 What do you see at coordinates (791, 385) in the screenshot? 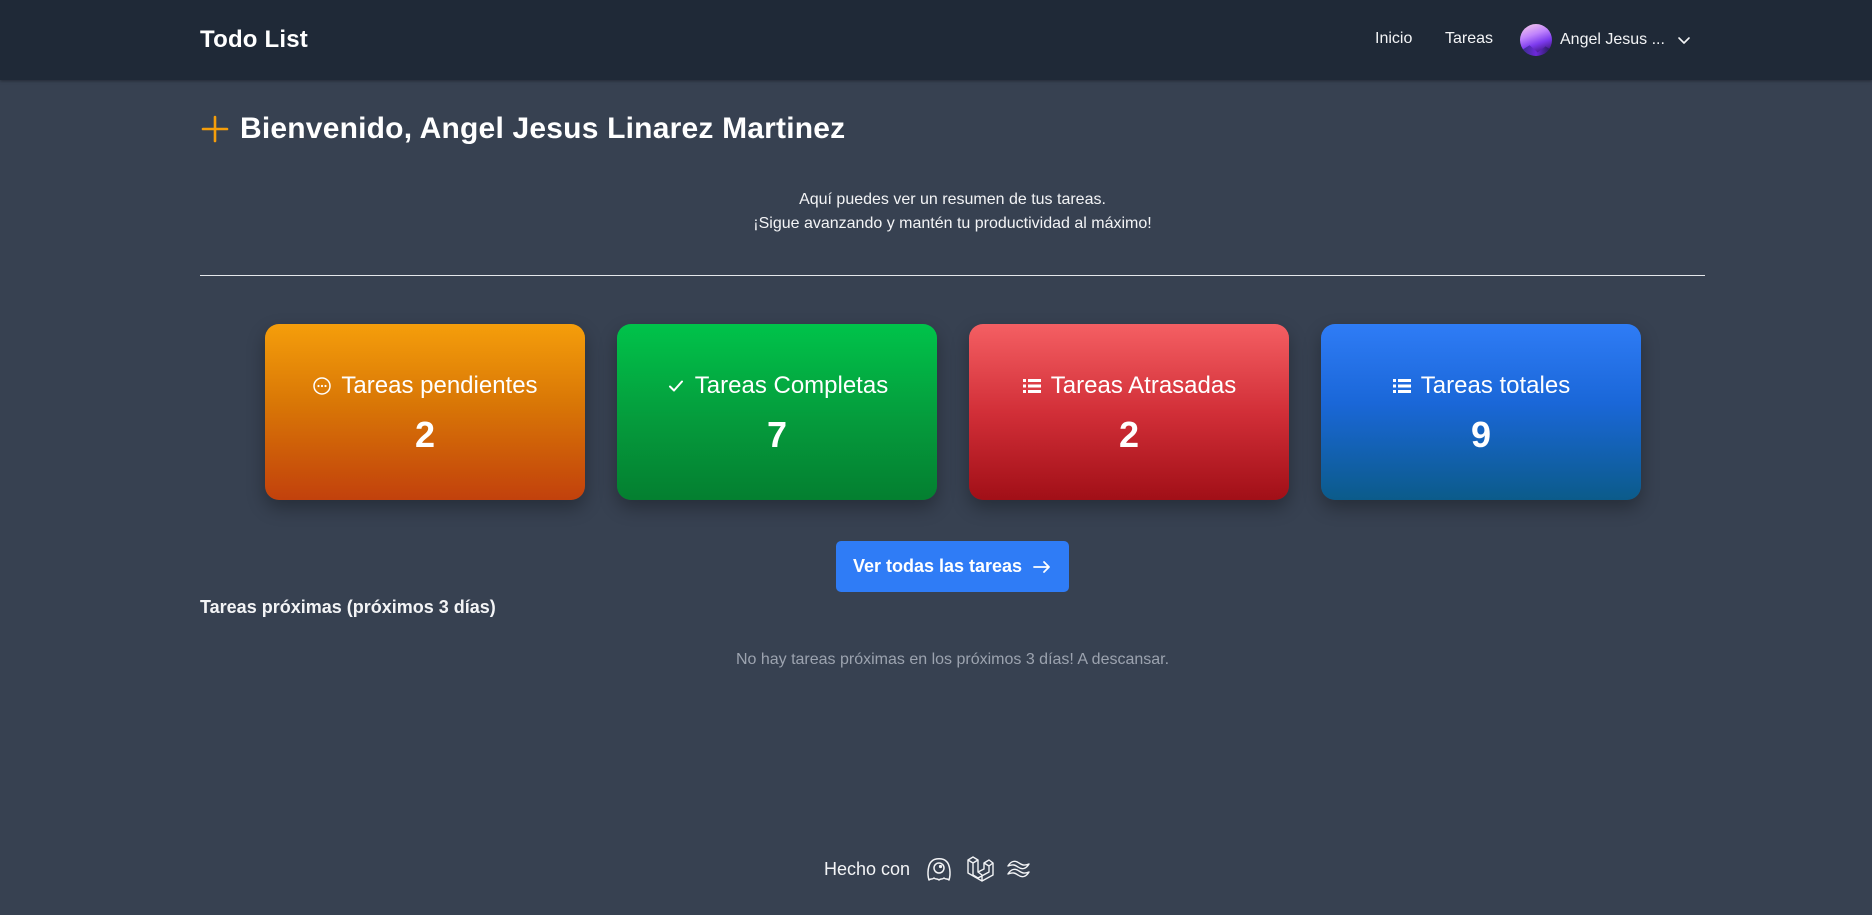
I see `card-label: Tareas Completas` at bounding box center [791, 385].